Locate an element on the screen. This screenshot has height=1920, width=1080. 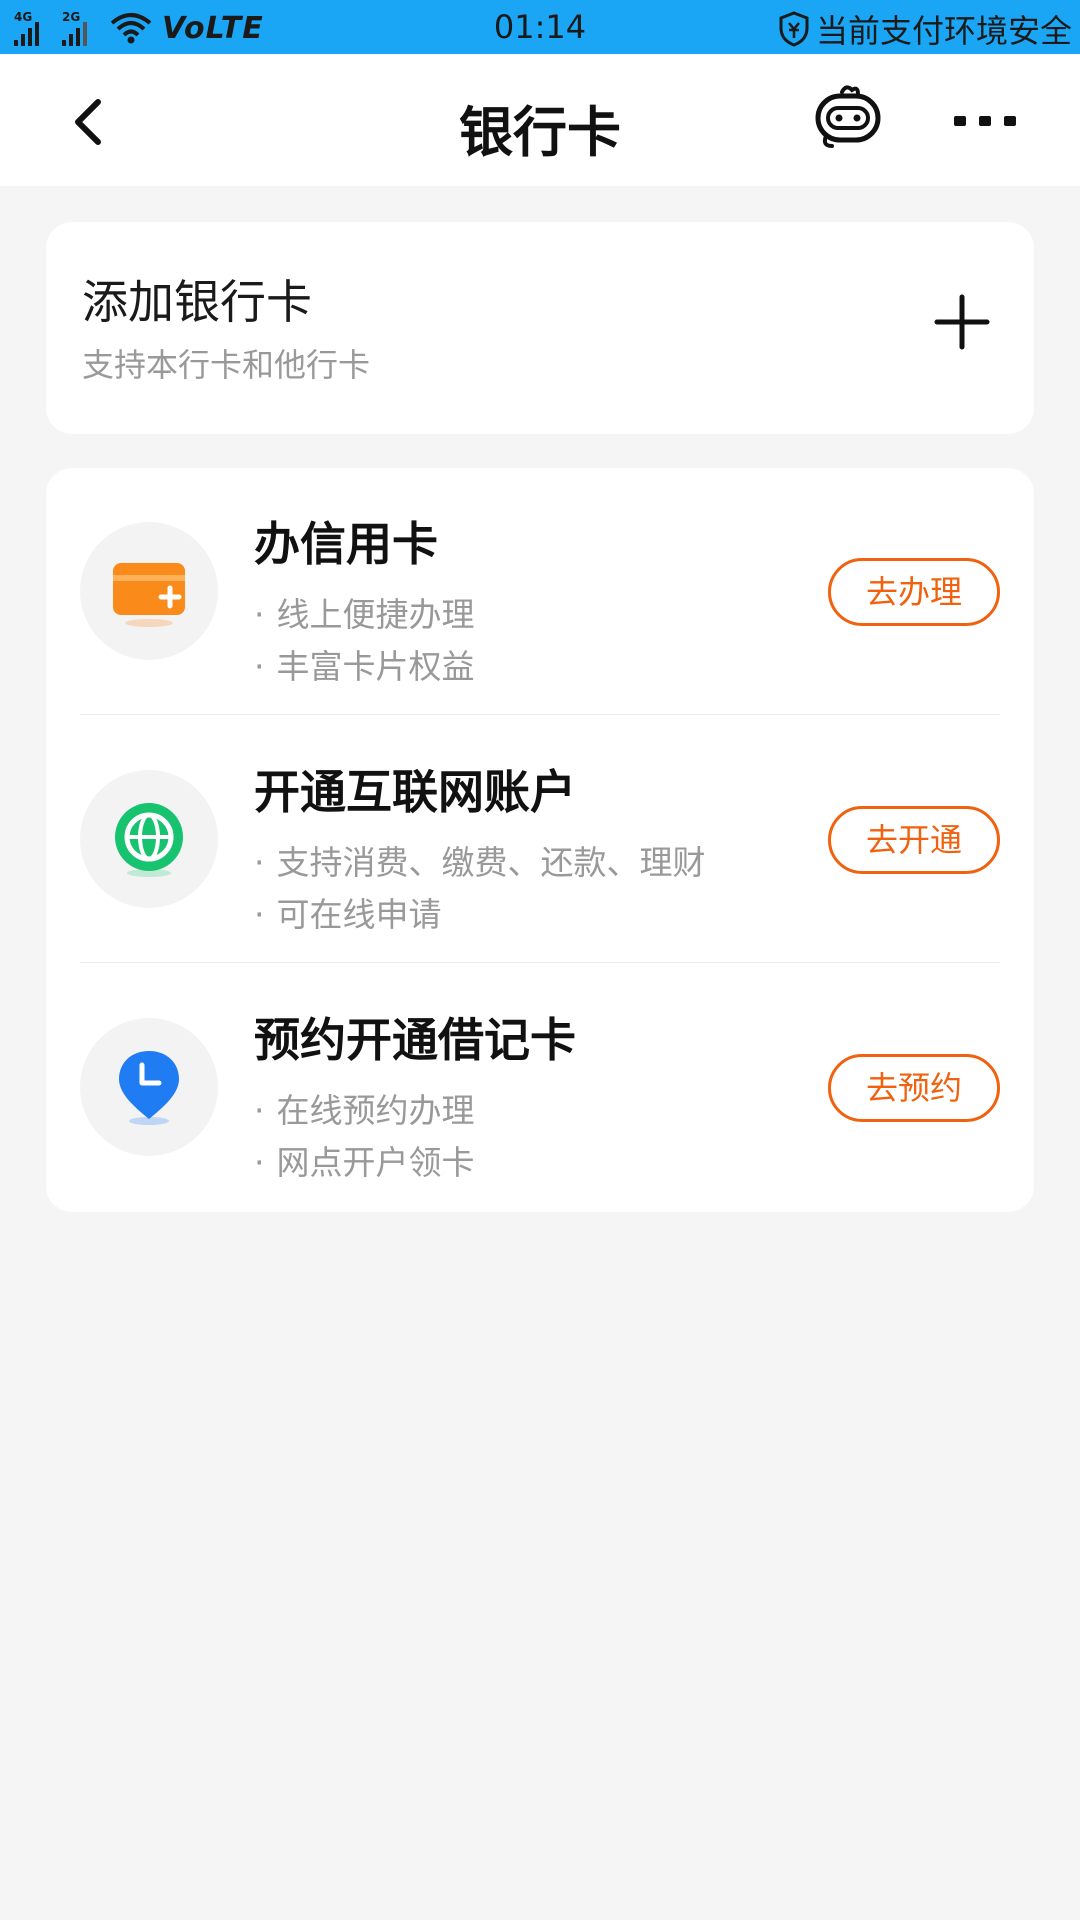
add-card-title: 添加银行卡 is located at coordinates (197, 302).